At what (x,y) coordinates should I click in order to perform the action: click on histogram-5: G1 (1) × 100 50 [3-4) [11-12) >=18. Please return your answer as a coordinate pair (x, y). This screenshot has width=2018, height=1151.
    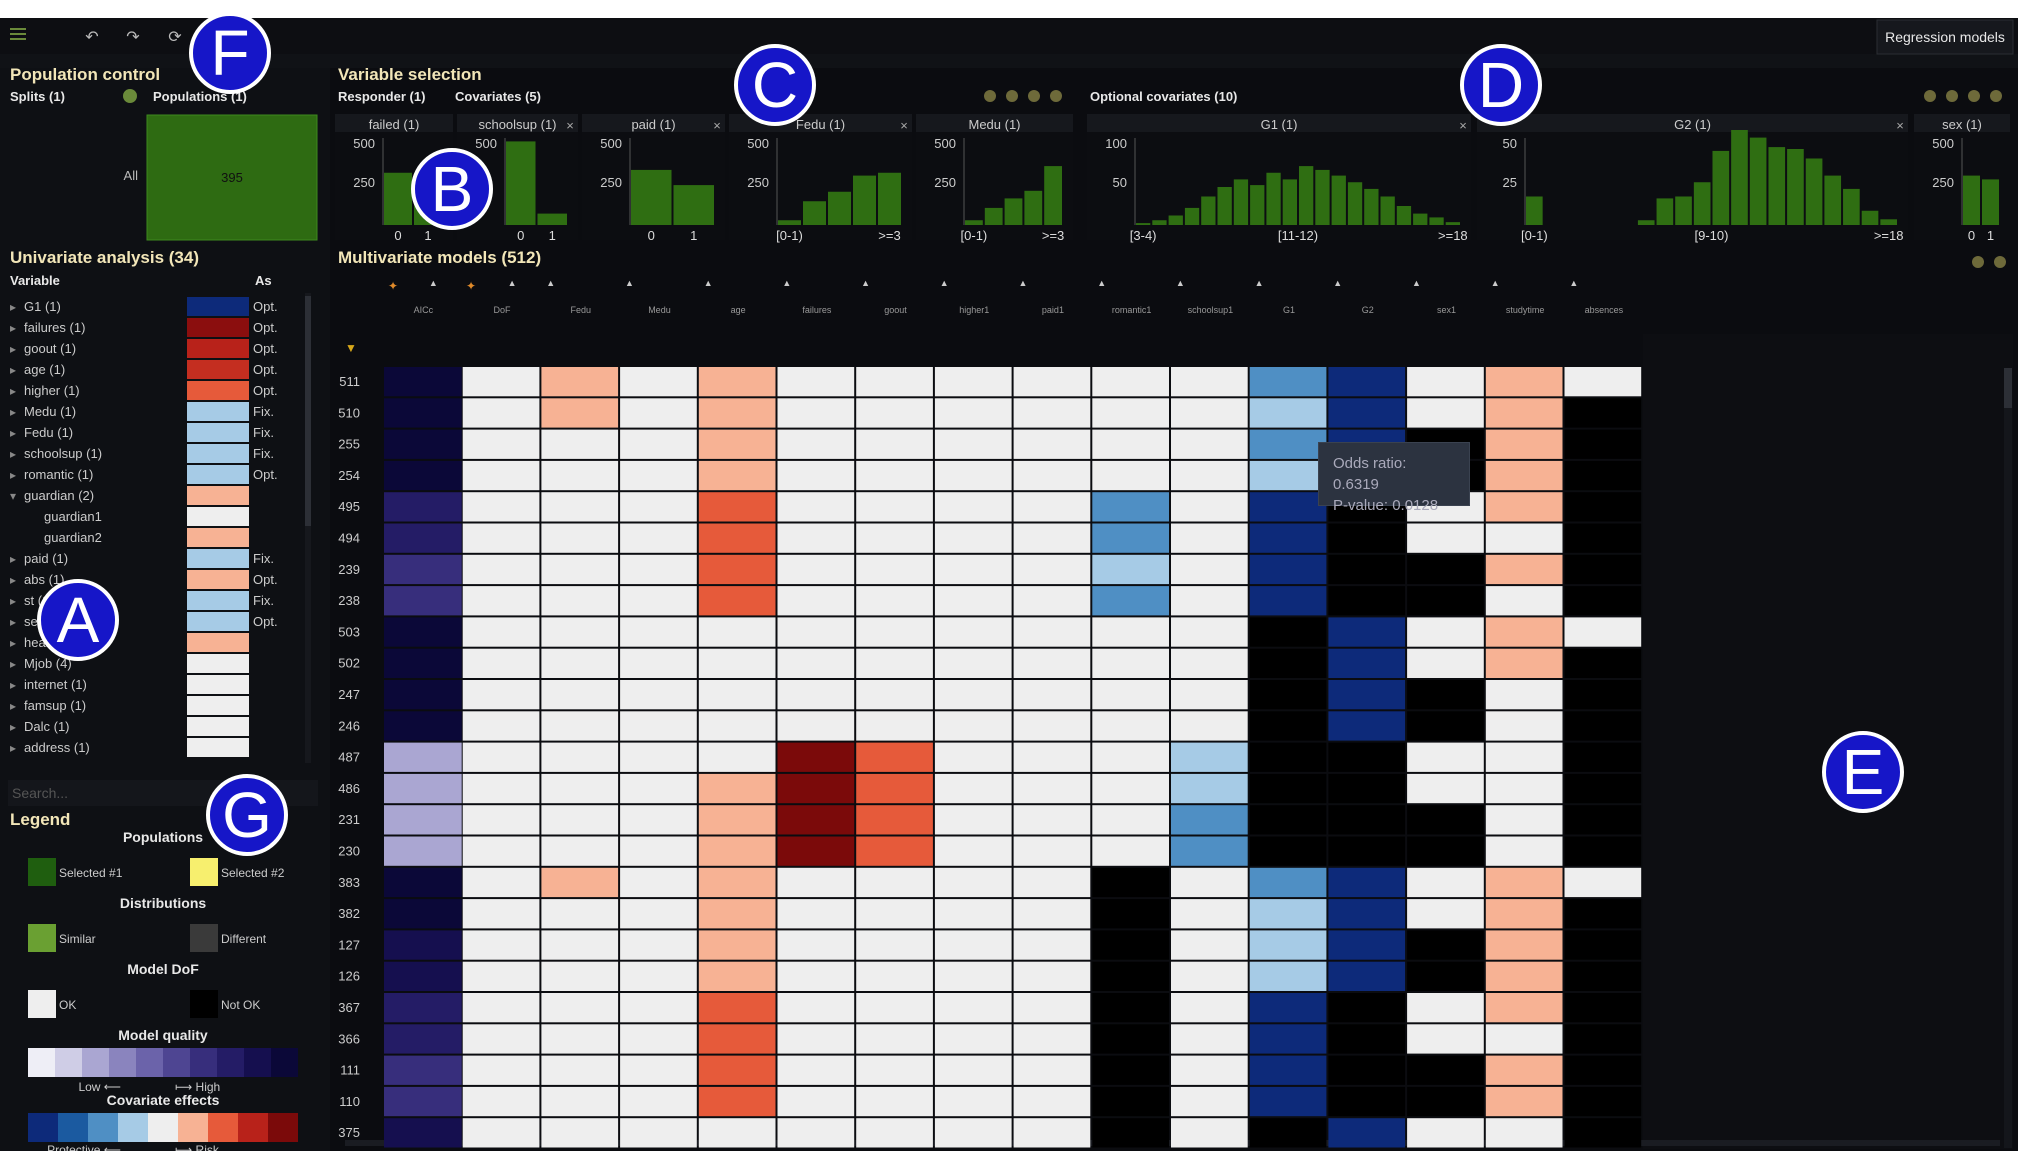
    Looking at the image, I should click on (1279, 178).